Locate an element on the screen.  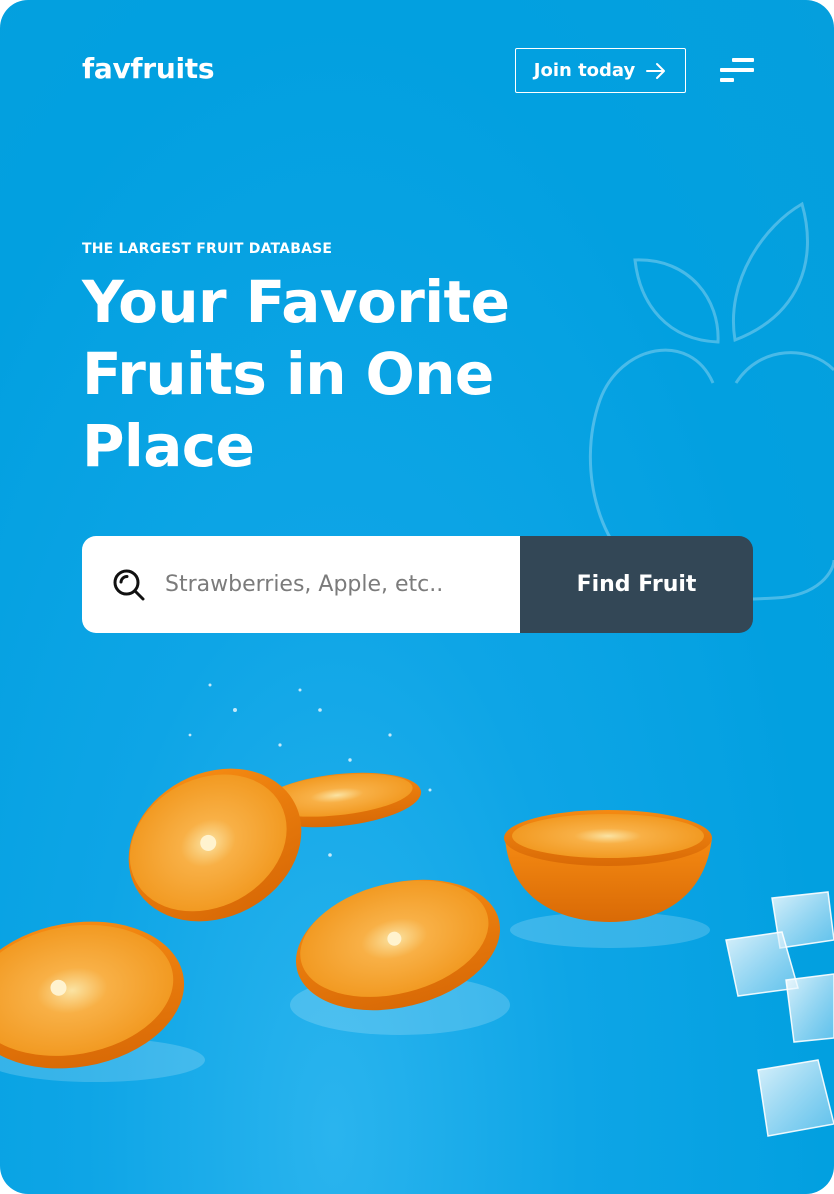
hero-title: Your Favorite Fruits in One Place is located at coordinates (317, 374).